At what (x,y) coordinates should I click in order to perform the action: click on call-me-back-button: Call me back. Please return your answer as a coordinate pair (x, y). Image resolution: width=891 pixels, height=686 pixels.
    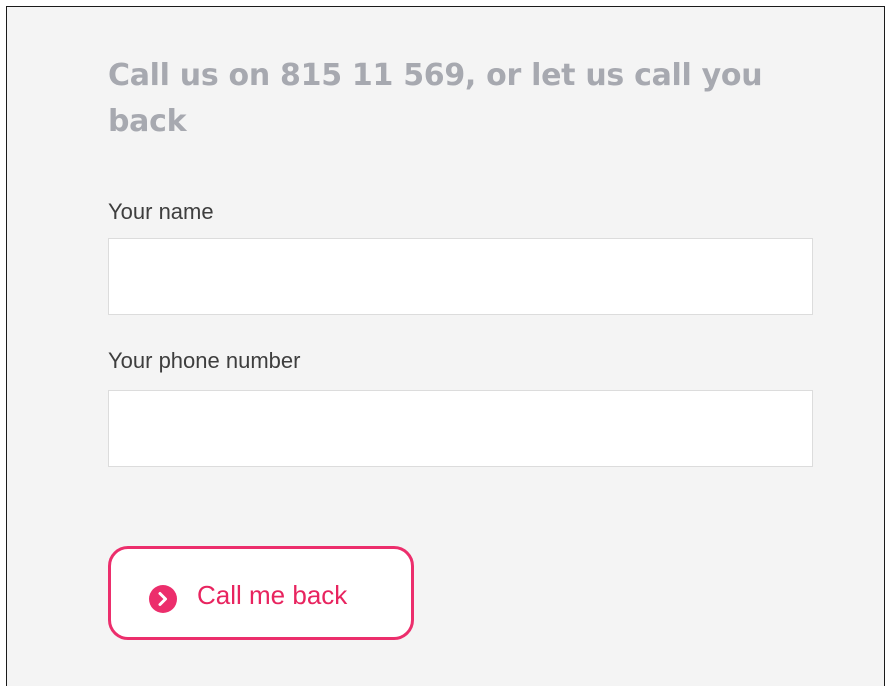
    Looking at the image, I should click on (261, 593).